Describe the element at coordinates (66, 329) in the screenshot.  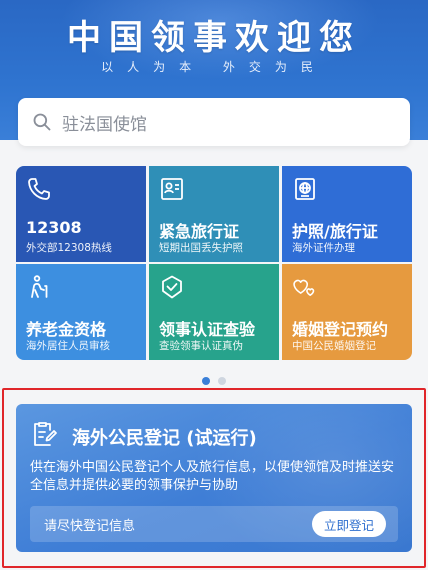
I see `tile-title: 养老金资格` at that location.